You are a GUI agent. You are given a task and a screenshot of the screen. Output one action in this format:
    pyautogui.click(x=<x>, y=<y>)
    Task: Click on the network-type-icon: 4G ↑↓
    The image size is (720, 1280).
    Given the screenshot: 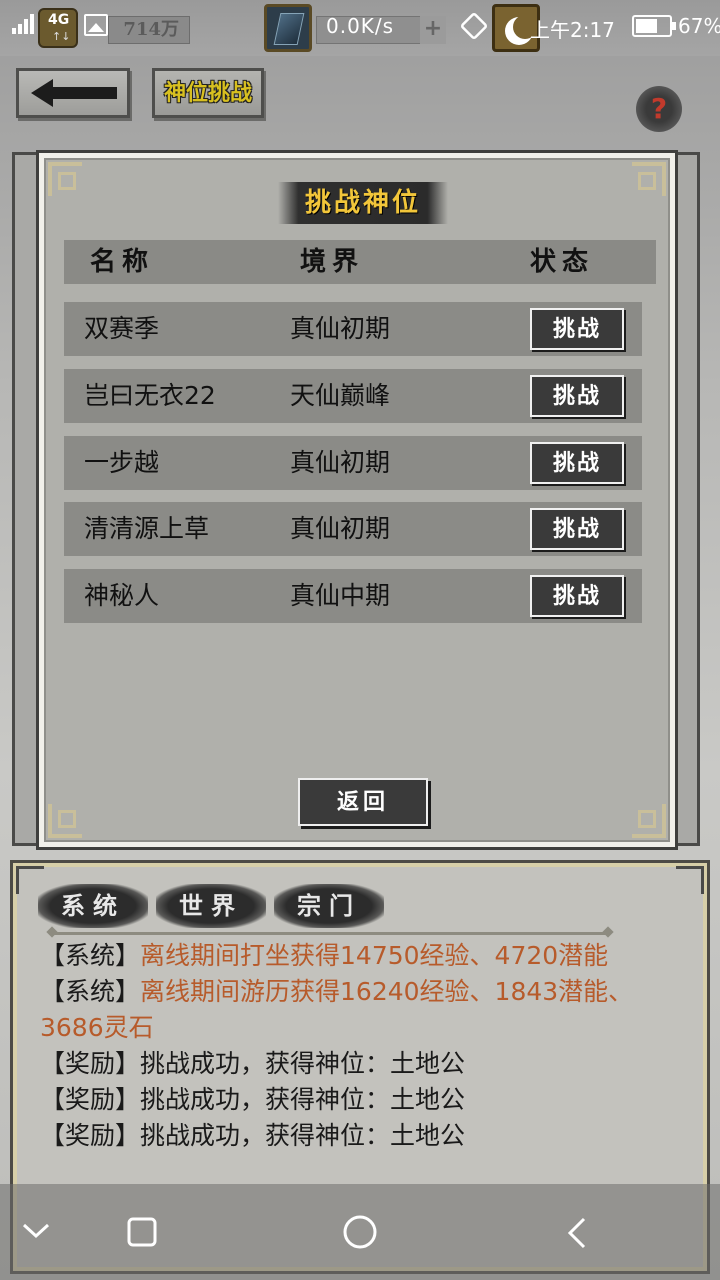 What is the action you would take?
    pyautogui.click(x=58, y=28)
    